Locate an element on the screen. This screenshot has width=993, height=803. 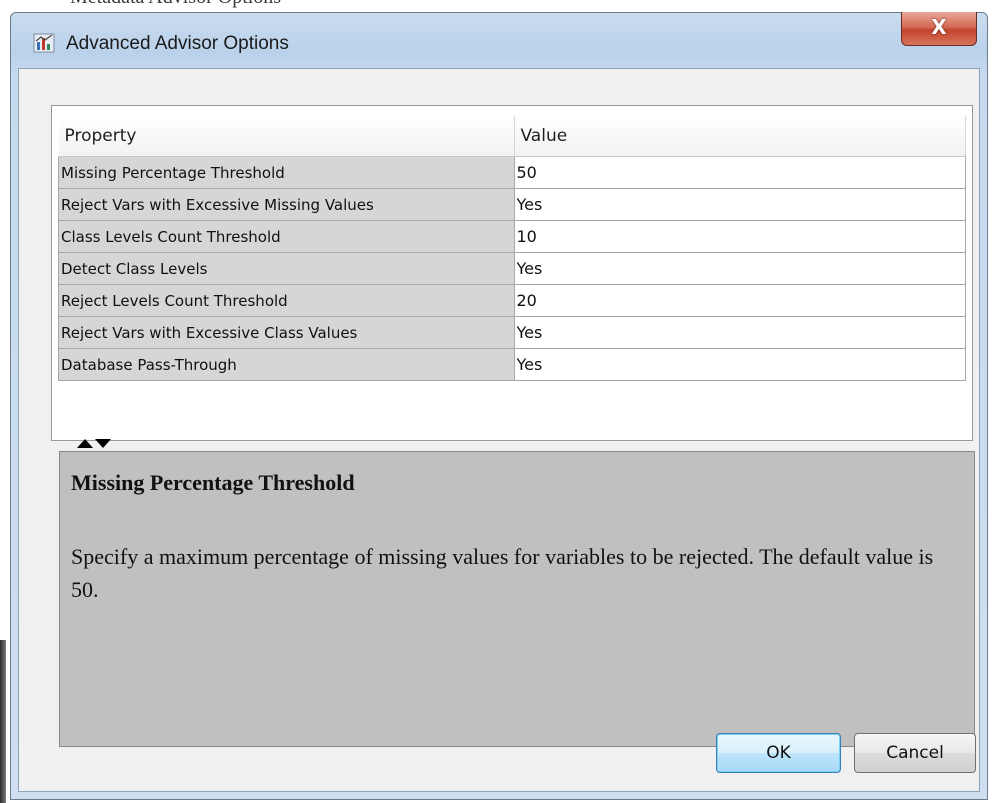
column-header-property: Property is located at coordinates (286, 136).